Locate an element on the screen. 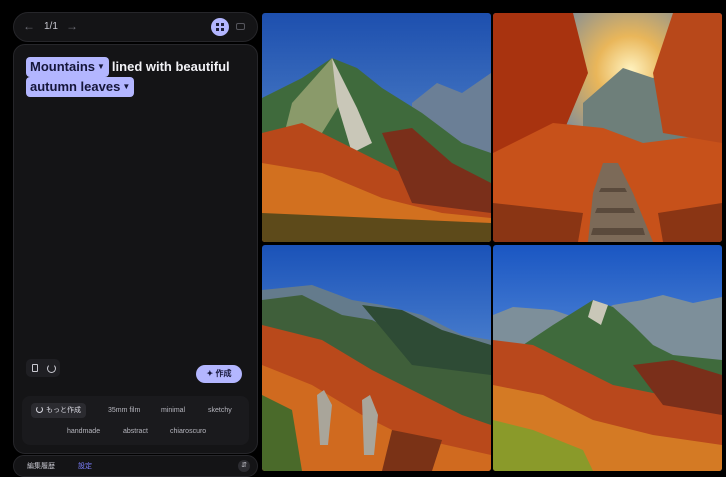 The width and height of the screenshot is (726, 477). prompt-plain-text: lined with beautiful is located at coordinates (170, 66).